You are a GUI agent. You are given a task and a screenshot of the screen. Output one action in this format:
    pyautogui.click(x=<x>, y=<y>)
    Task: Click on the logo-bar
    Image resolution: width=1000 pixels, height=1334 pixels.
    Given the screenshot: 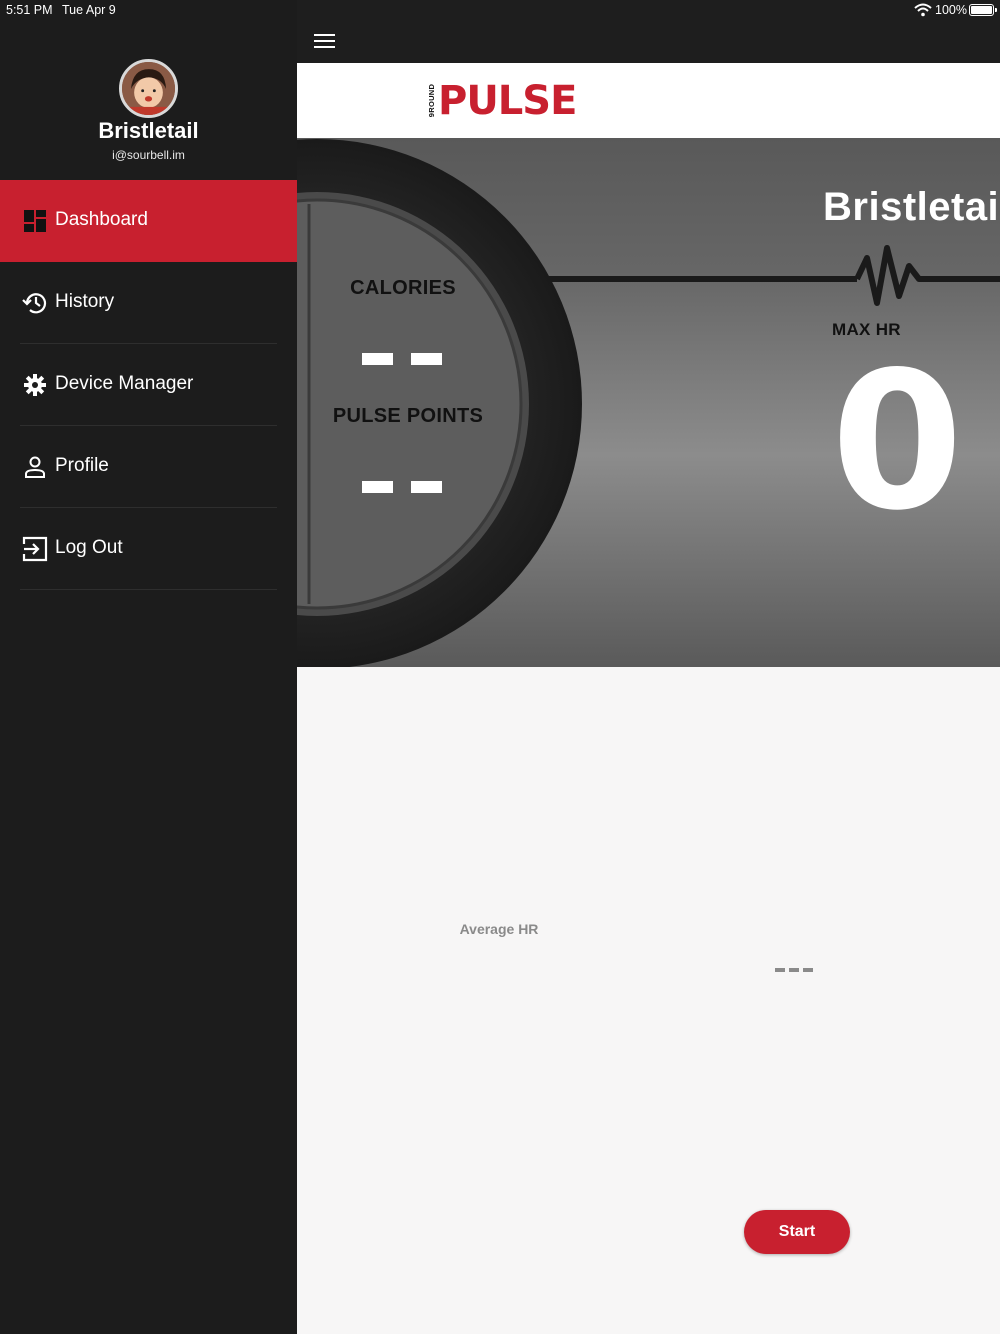 What is the action you would take?
    pyautogui.click(x=648, y=100)
    